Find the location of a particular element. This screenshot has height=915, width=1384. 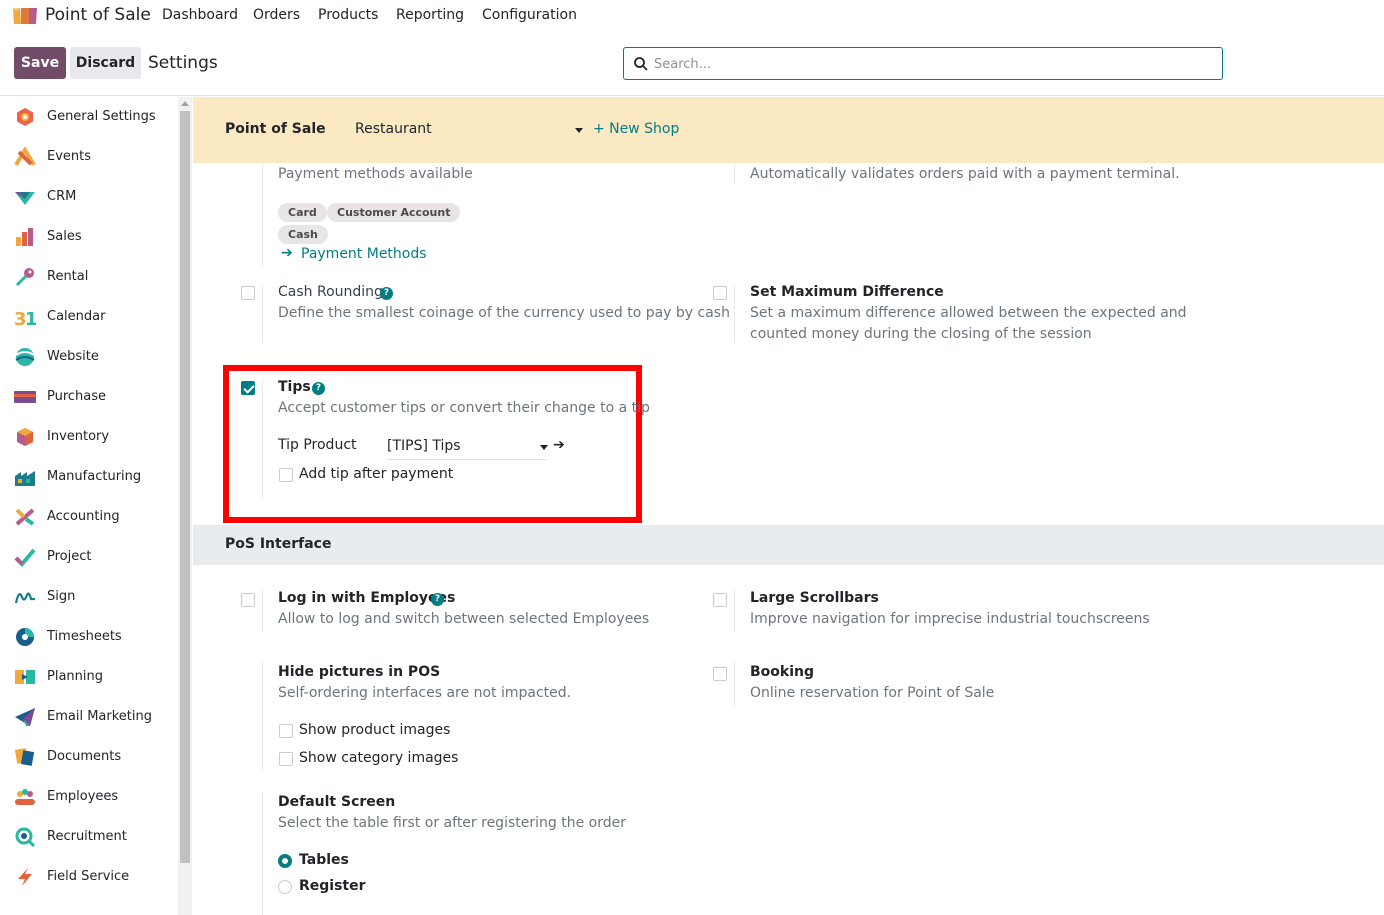

rental-icon is located at coordinates (24, 277).